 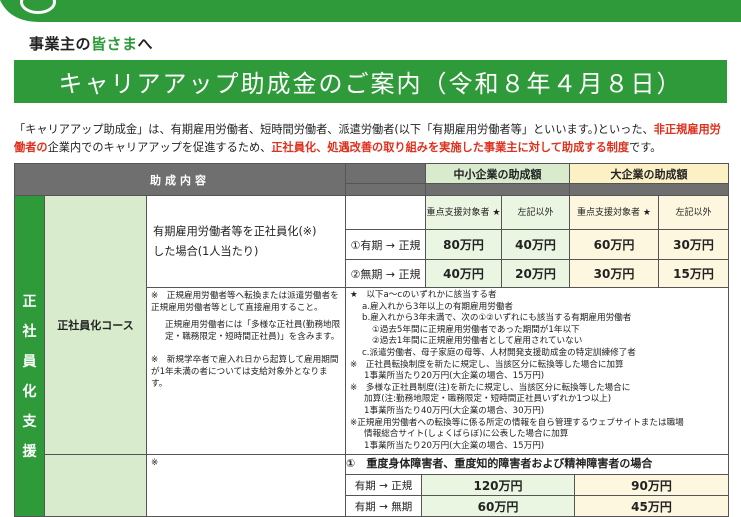 What do you see at coordinates (246, 485) in the screenshot?
I see `course2-notes: ※` at bounding box center [246, 485].